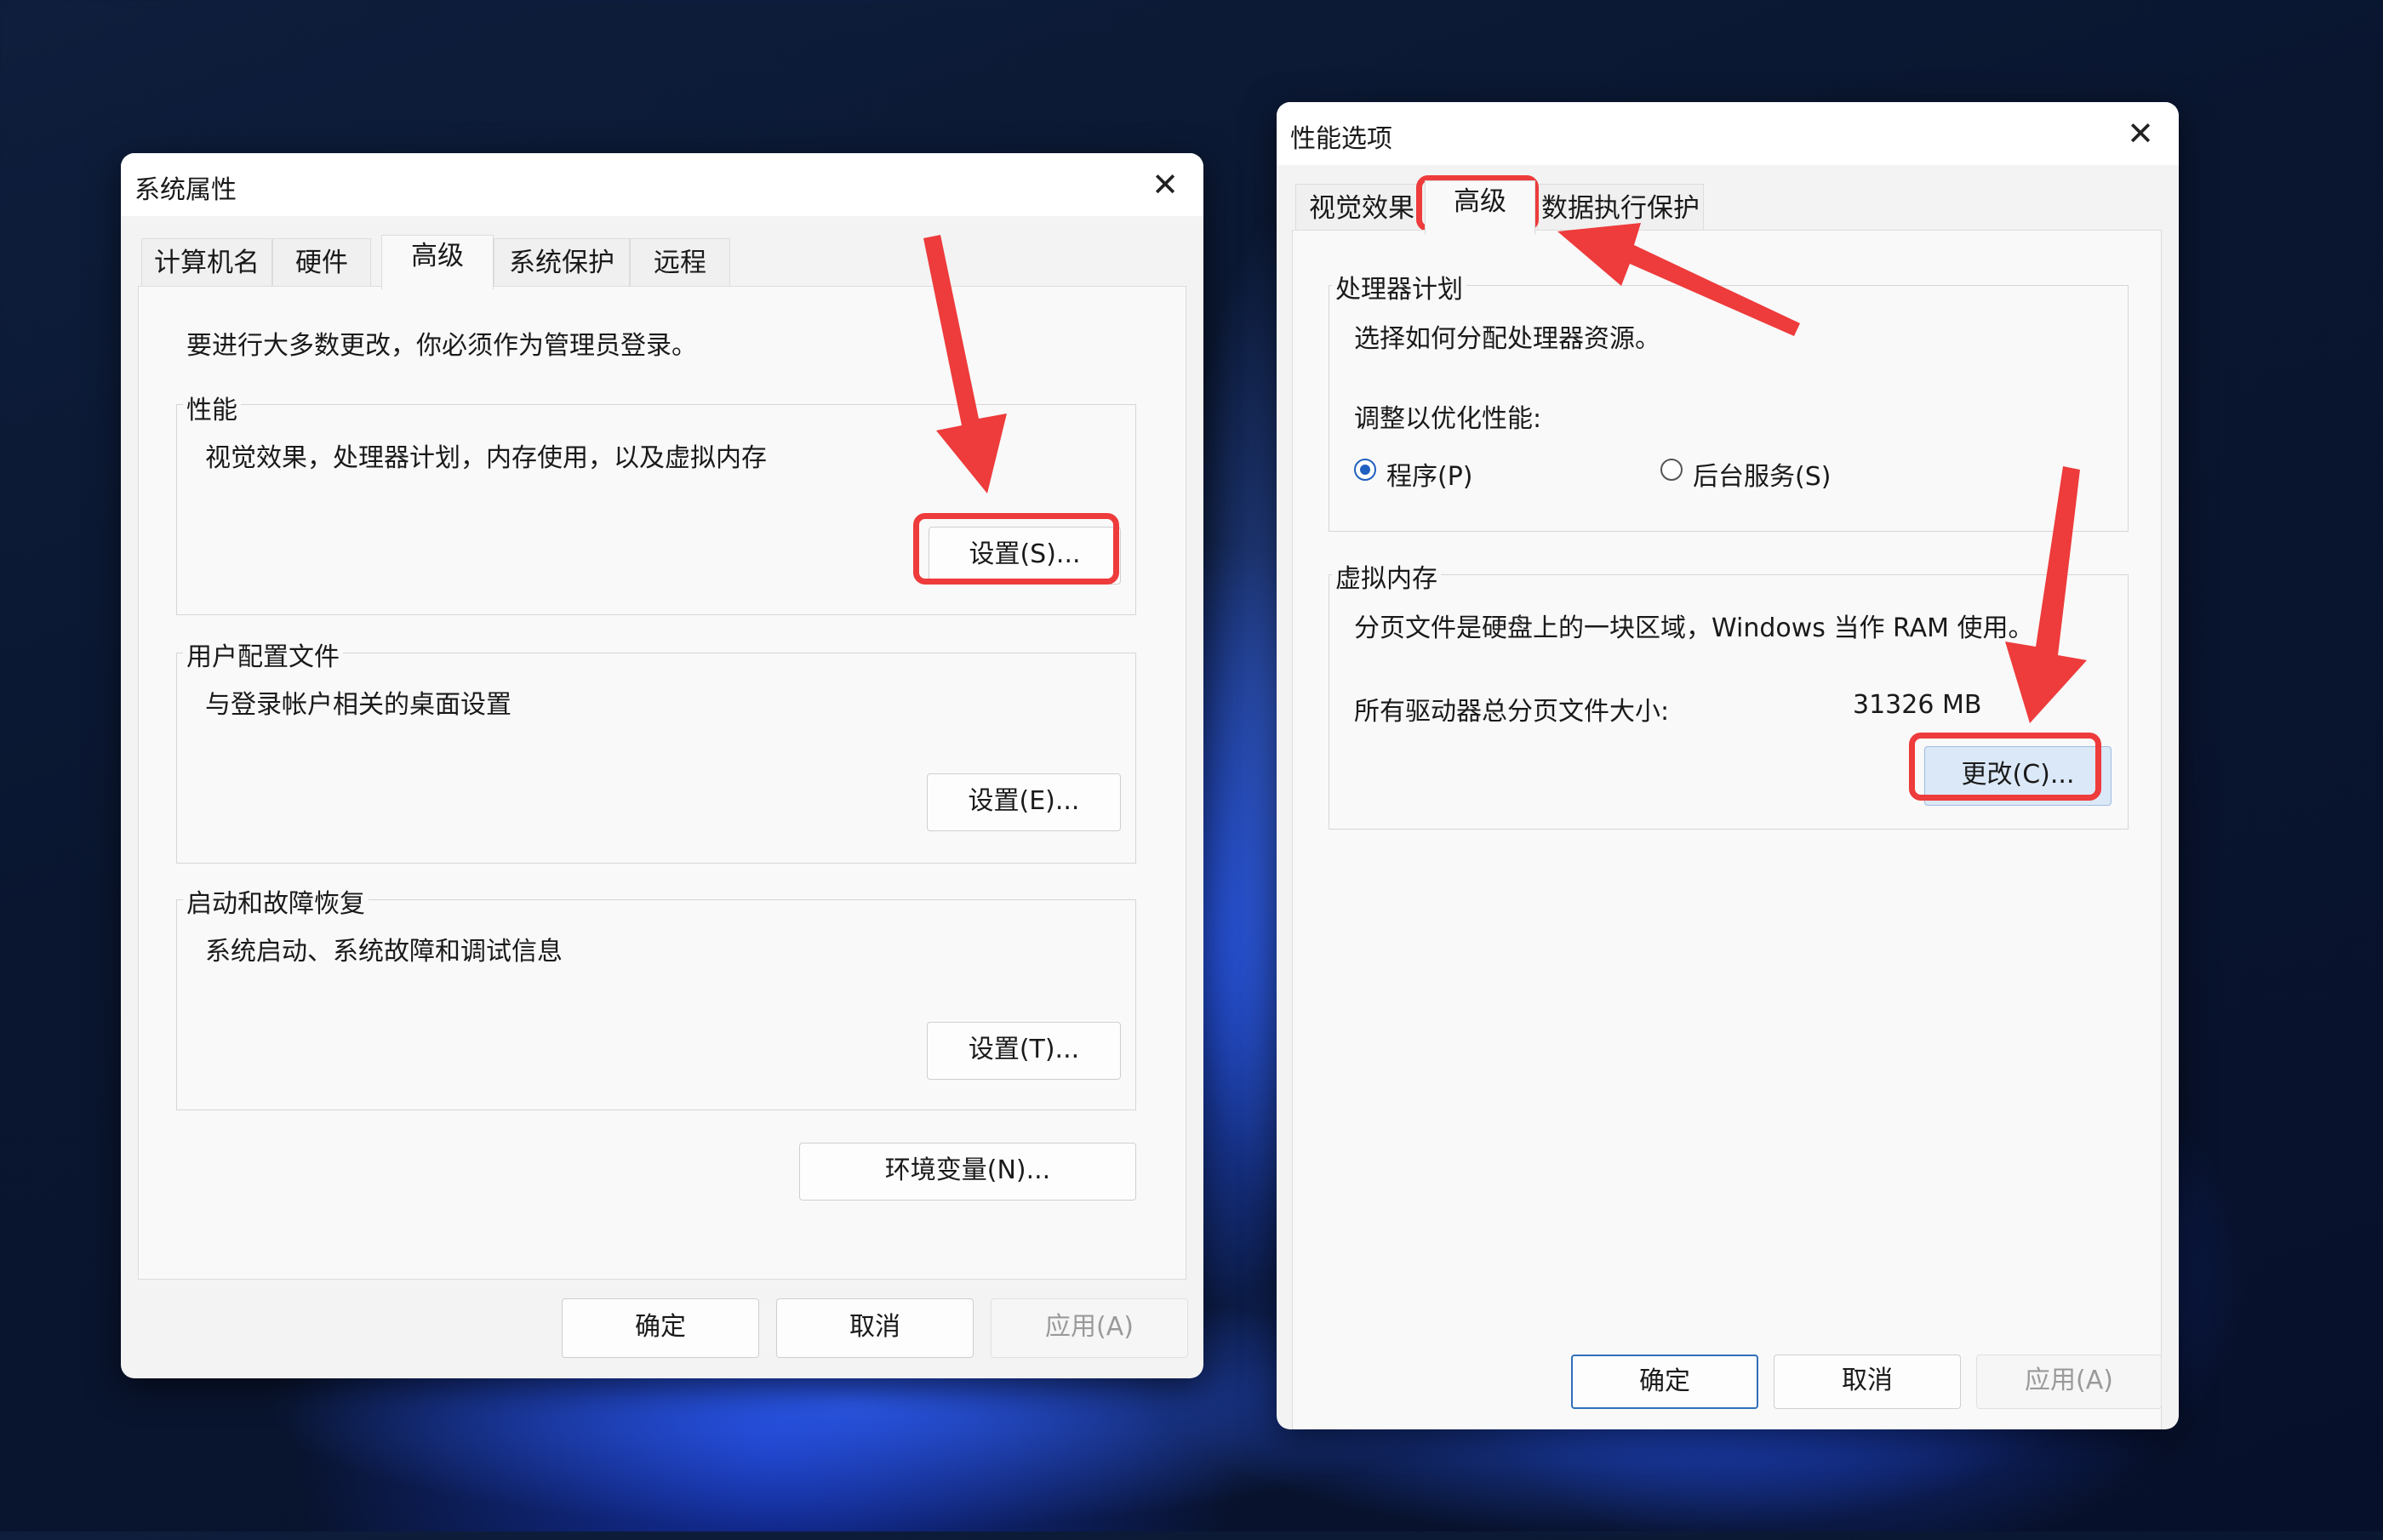 Image resolution: width=2383 pixels, height=1540 pixels. Describe the element at coordinates (206, 263) in the screenshot. I see `tab-computer-name: 计算机名` at that location.